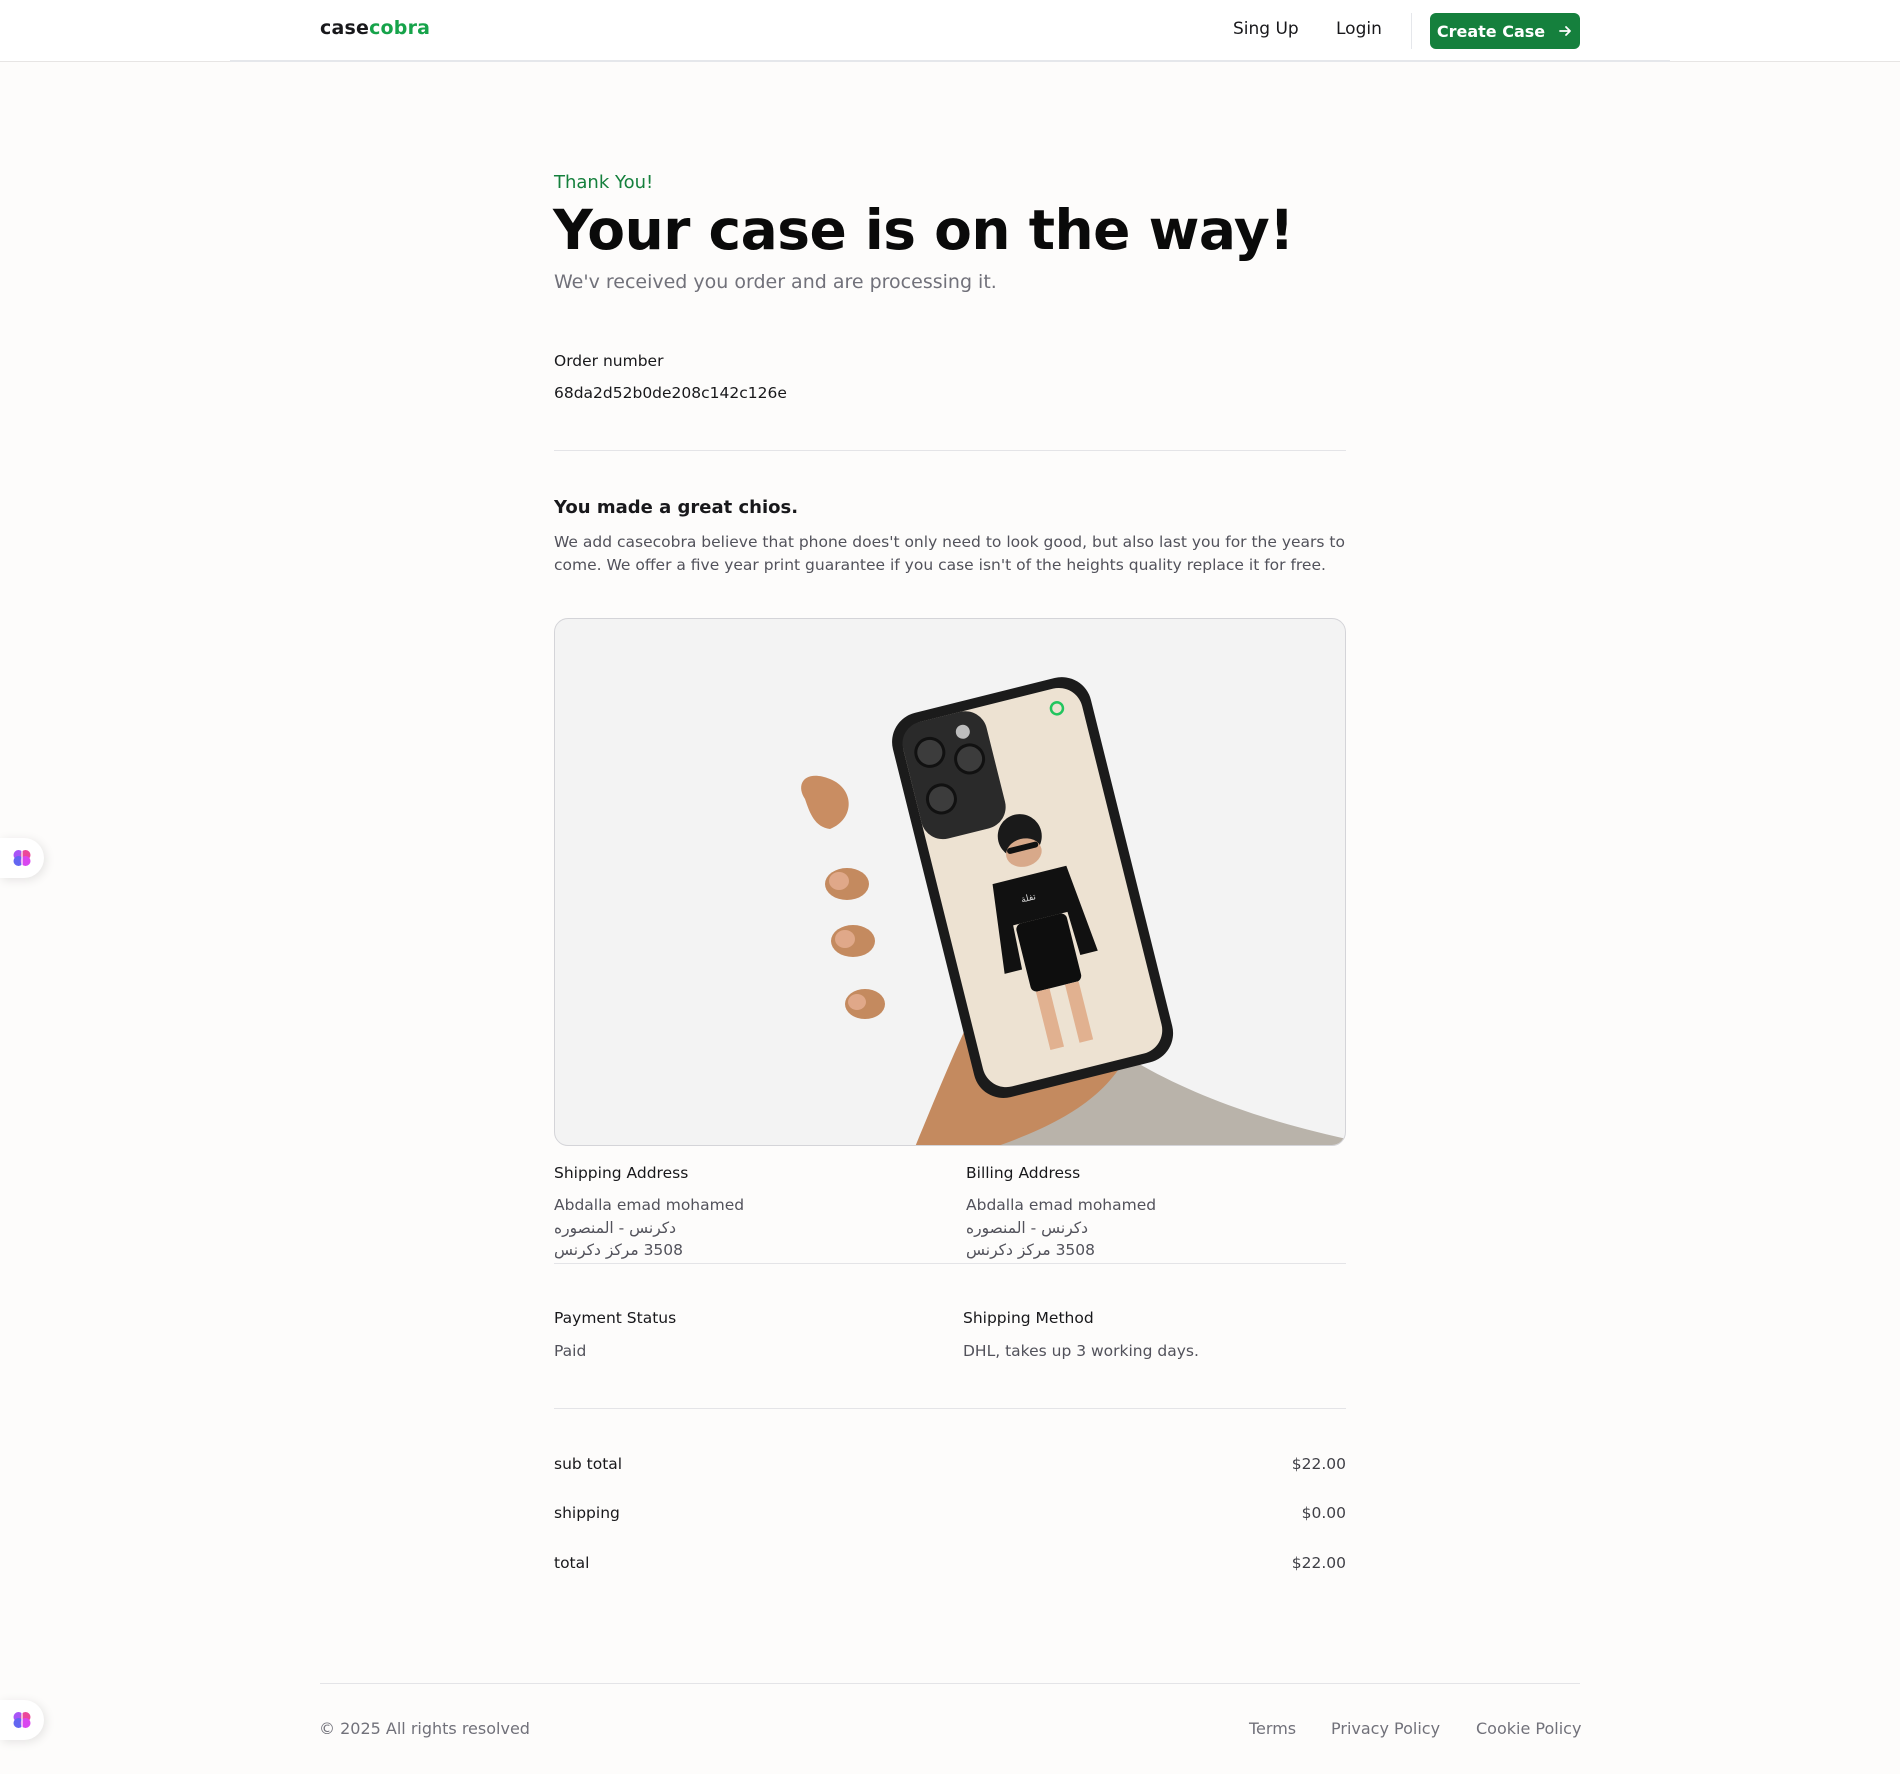 This screenshot has width=1900, height=1774. Describe the element at coordinates (570, 1351) in the screenshot. I see `payment-status-value: Paid` at that location.